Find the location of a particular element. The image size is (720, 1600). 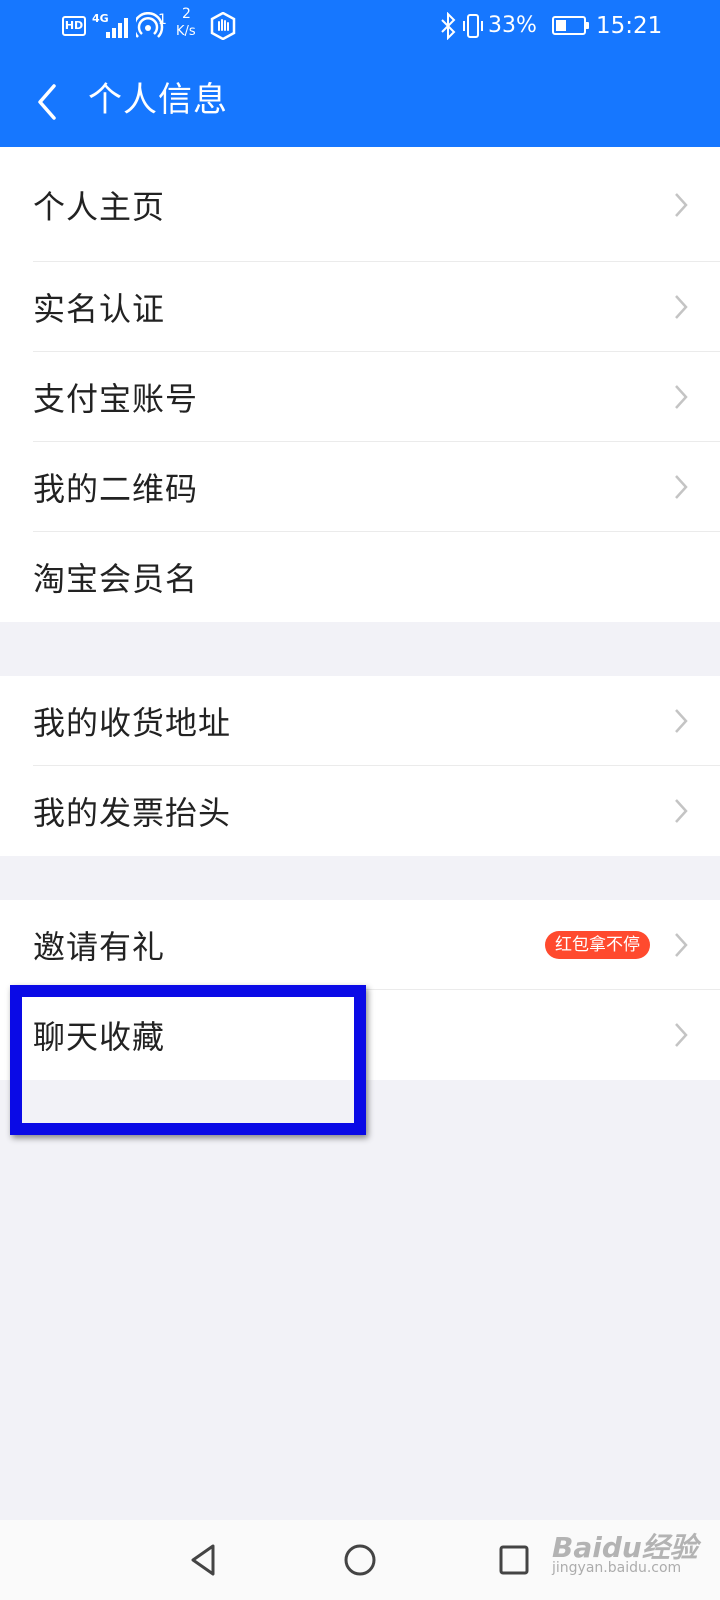

status-bar: HD 4G 1 2 K/s 33% 15:21 is located at coordinates (360, 26).